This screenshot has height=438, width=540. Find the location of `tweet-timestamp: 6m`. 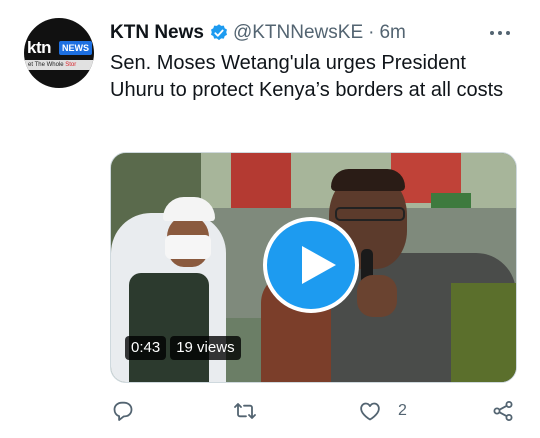

tweet-timestamp: 6m is located at coordinates (392, 33).